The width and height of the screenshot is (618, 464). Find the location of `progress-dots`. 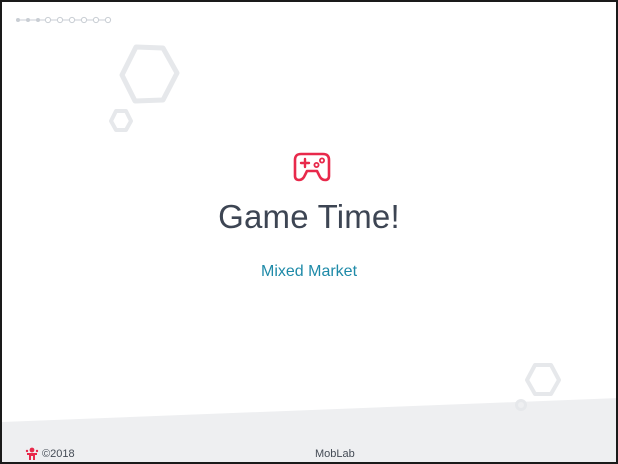

progress-dots is located at coordinates (64, 20).